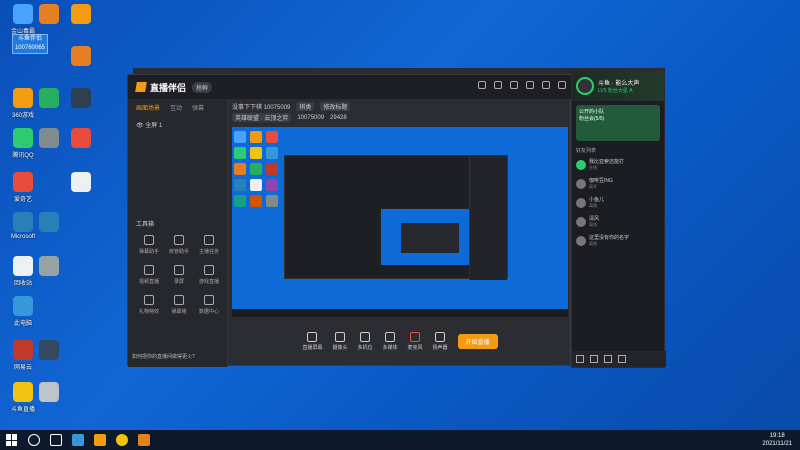 This screenshot has width=800, height=450. Describe the element at coordinates (618, 123) in the screenshot. I see `fan-group-card: 公开的小队 粉丝会(5/5)` at that location.